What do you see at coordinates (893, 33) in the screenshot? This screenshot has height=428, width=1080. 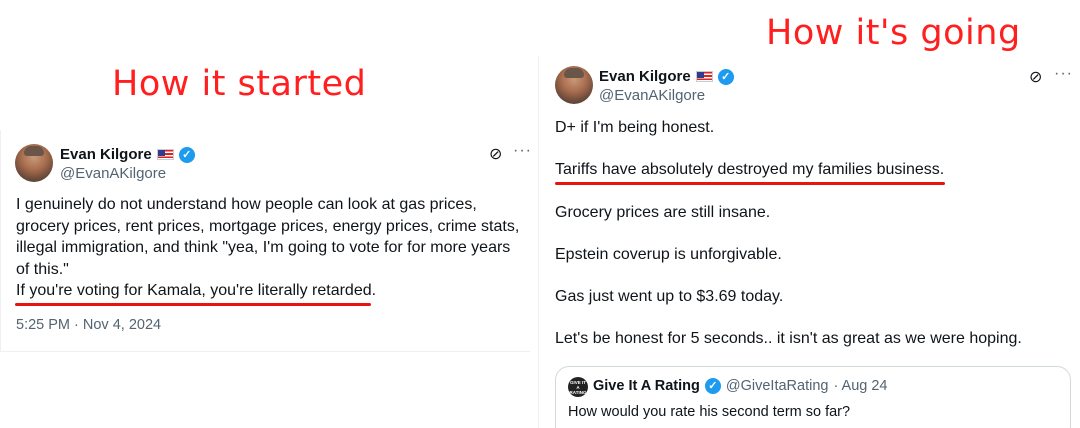 I see `caption-how-its-going: How it's going` at bounding box center [893, 33].